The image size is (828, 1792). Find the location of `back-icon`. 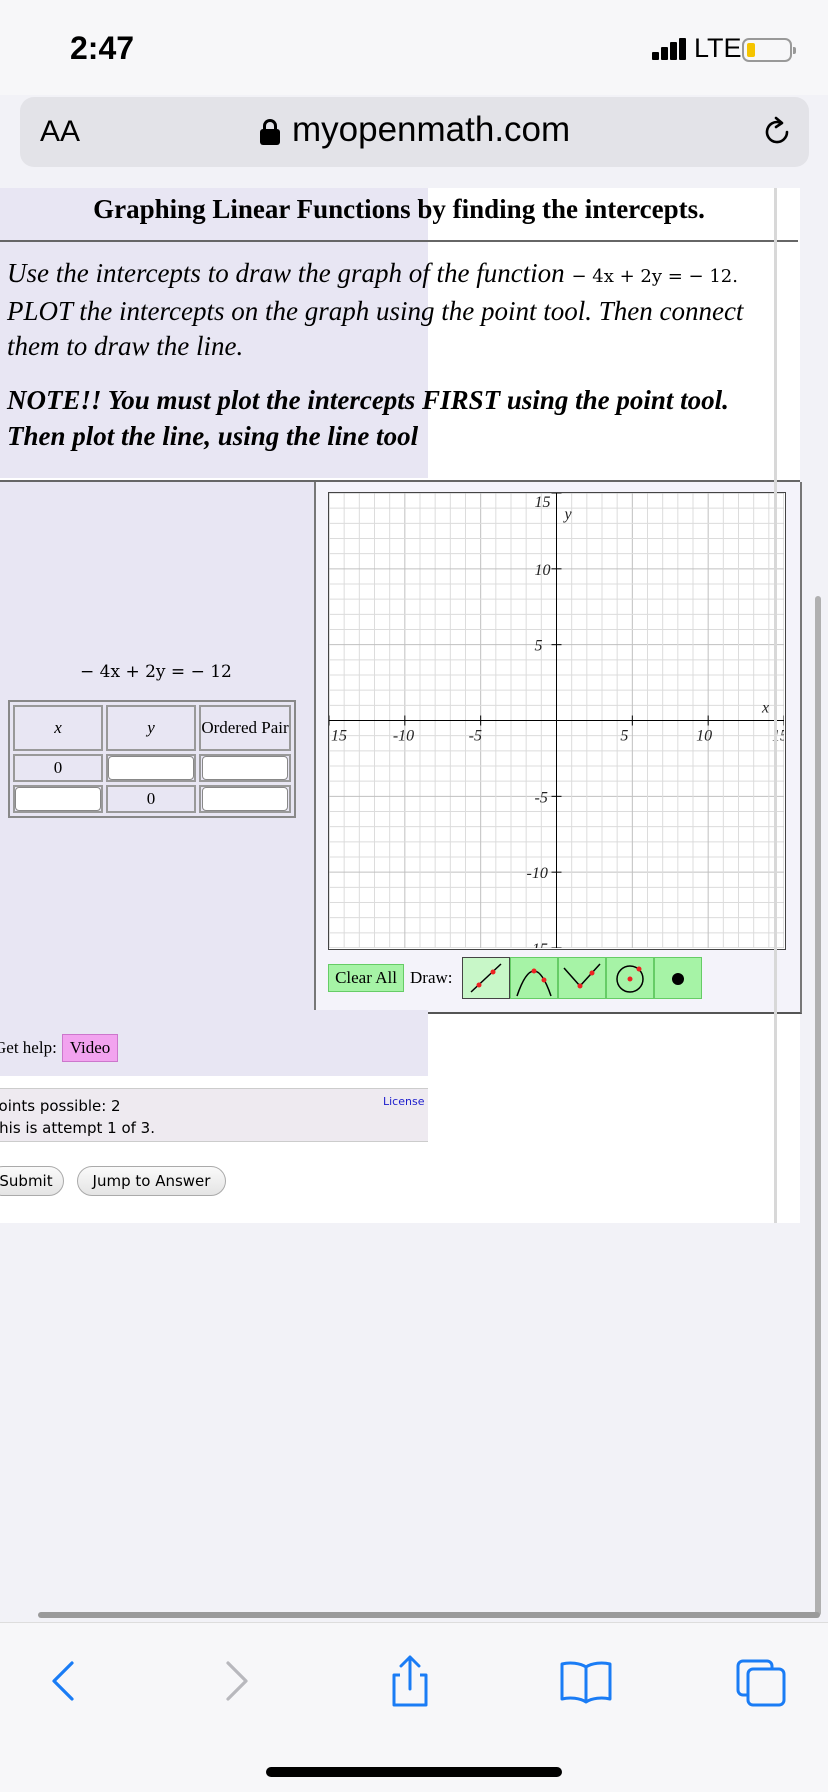

back-icon is located at coordinates (66, 1681).